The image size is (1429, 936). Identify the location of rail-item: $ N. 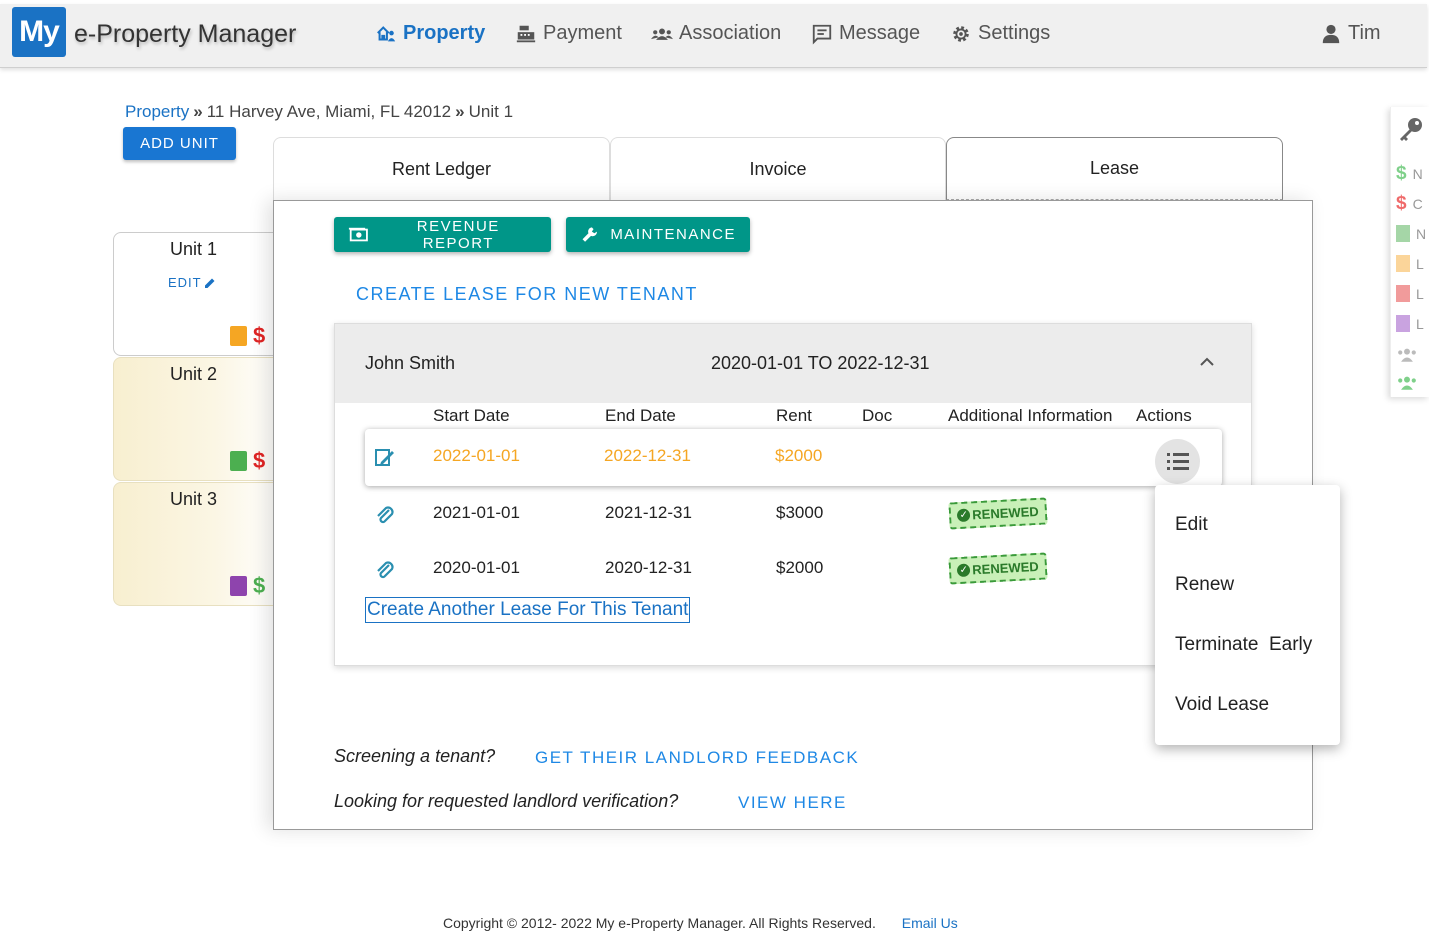
(1409, 174).